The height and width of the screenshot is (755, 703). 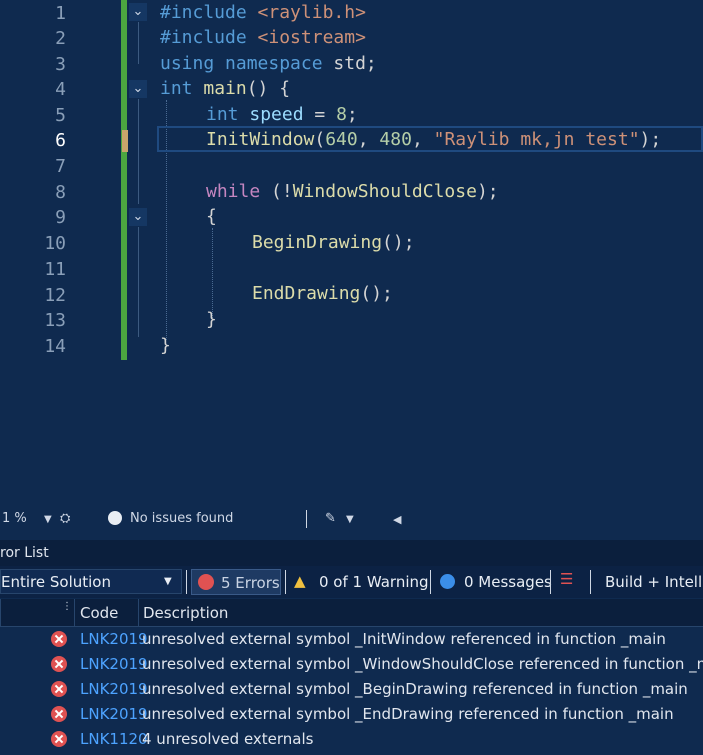 I want to click on intellicode-icon: ⛭, so click(x=65, y=518).